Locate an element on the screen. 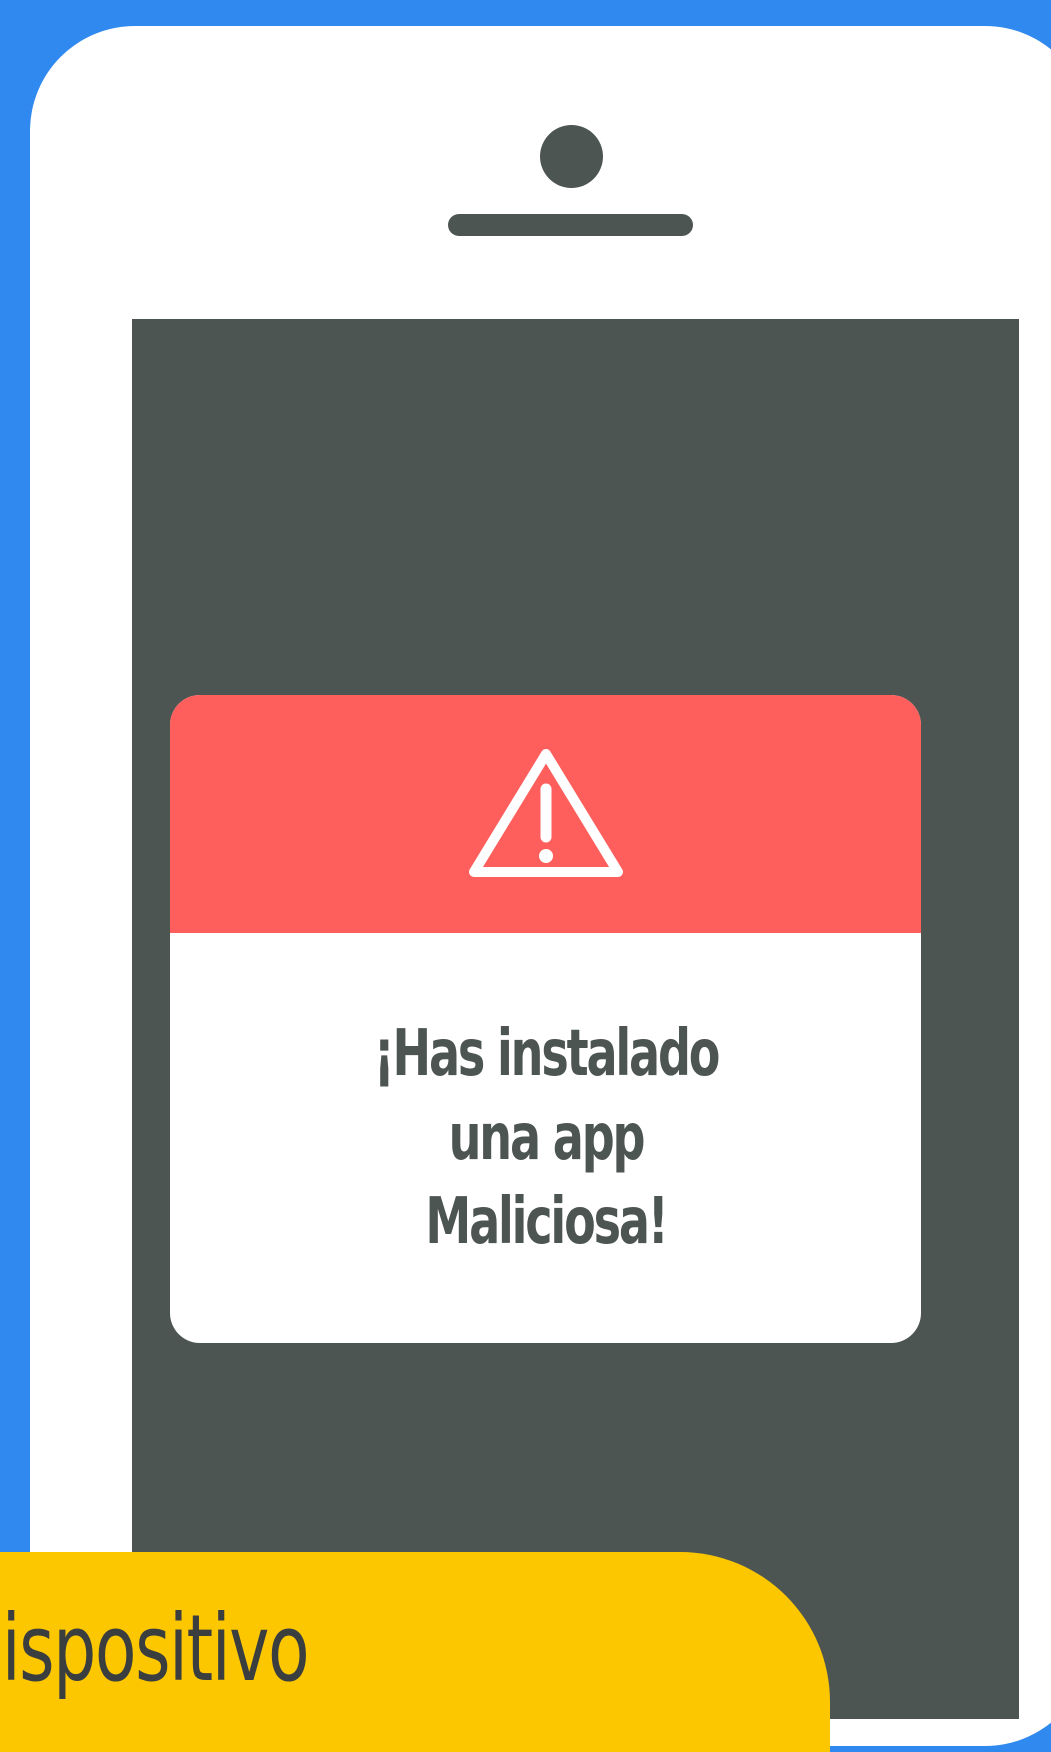 The width and height of the screenshot is (1051, 1752). earpiece-speaker is located at coordinates (570, 225).